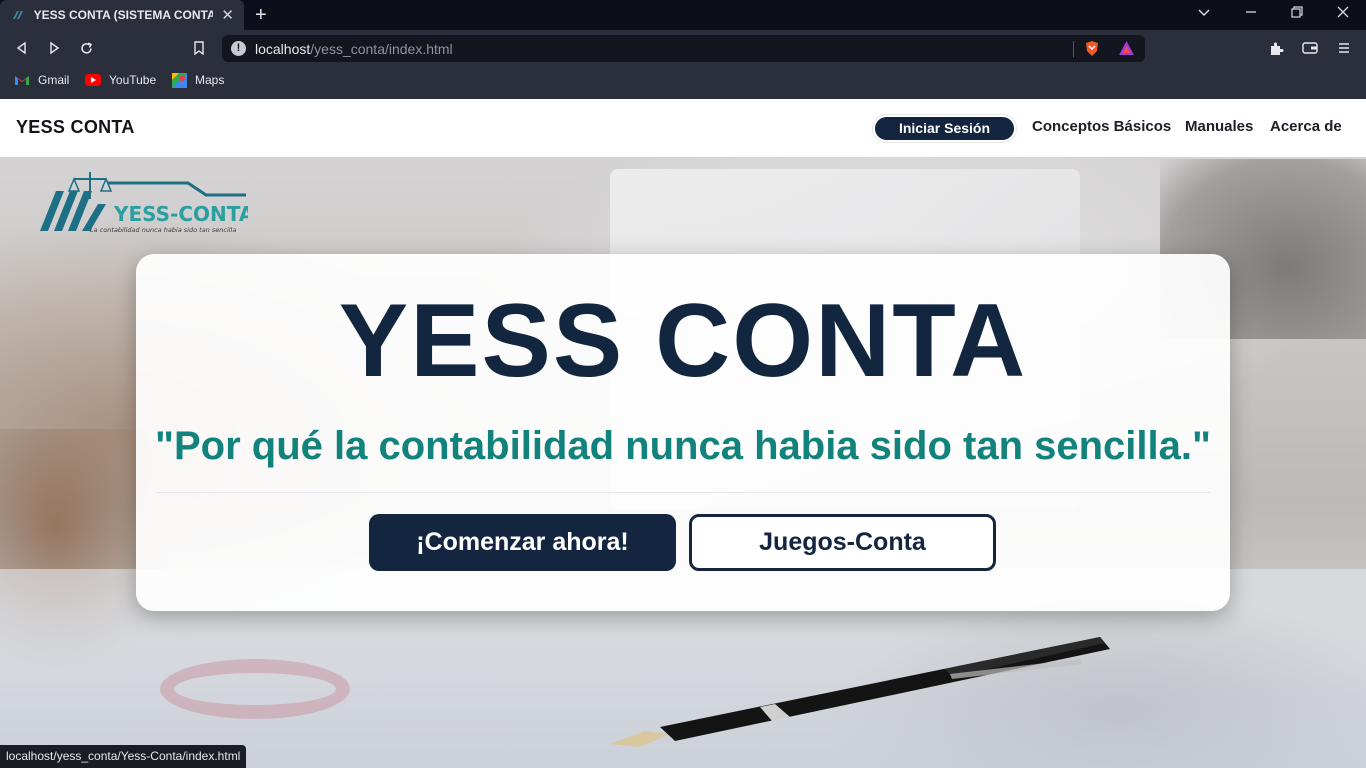 The height and width of the screenshot is (768, 1366). I want to click on bookmark-label: Maps, so click(210, 80).